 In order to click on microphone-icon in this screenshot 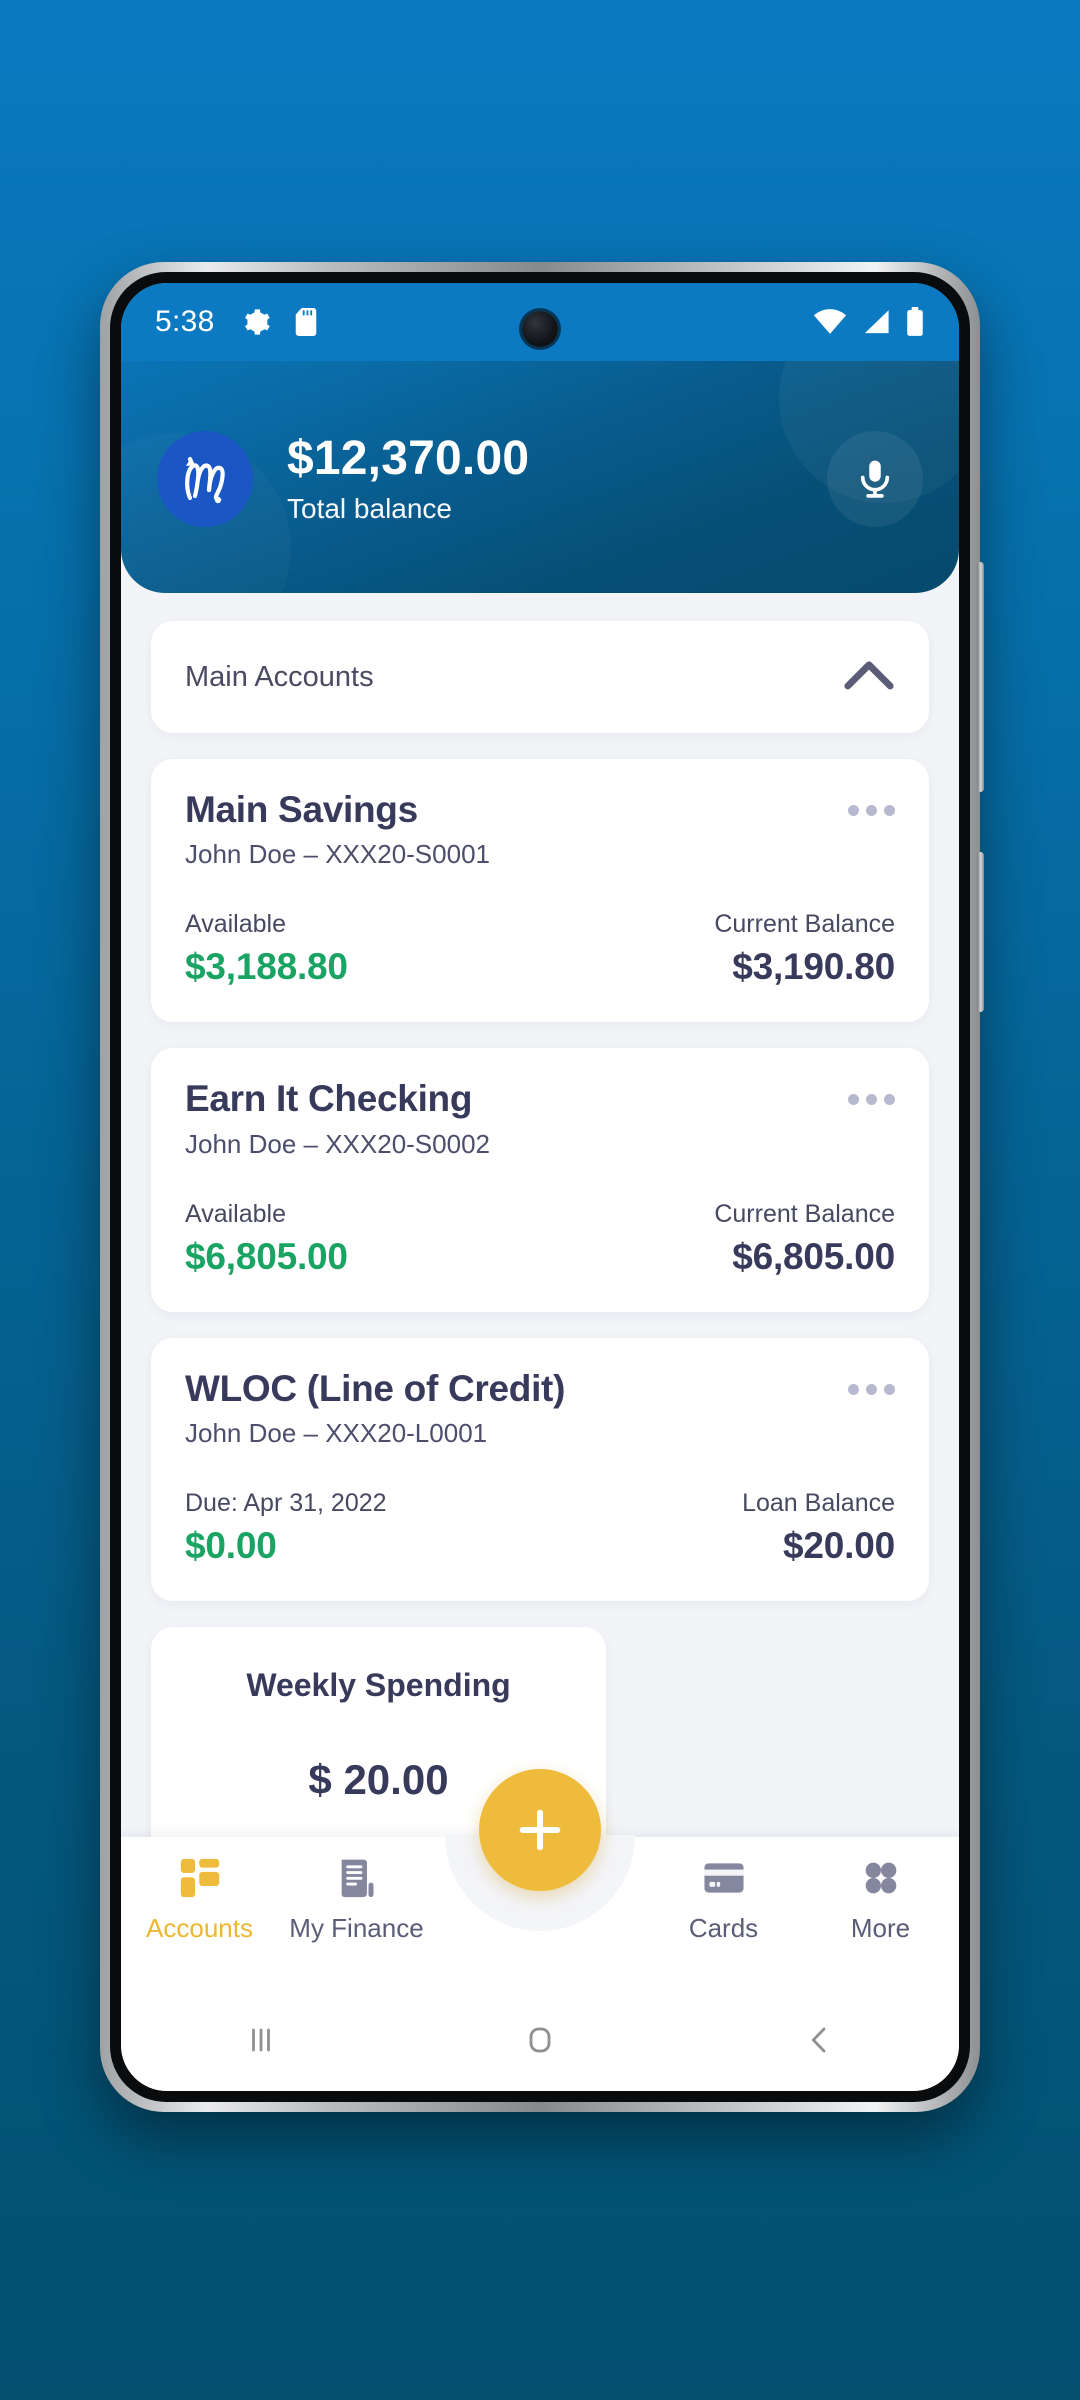, I will do `click(875, 479)`.